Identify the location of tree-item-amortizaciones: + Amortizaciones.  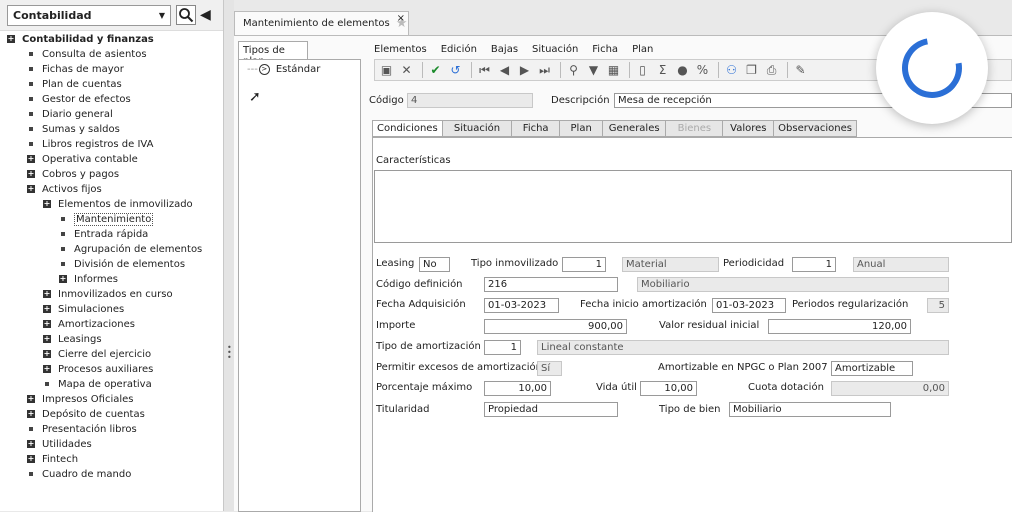
(89, 324).